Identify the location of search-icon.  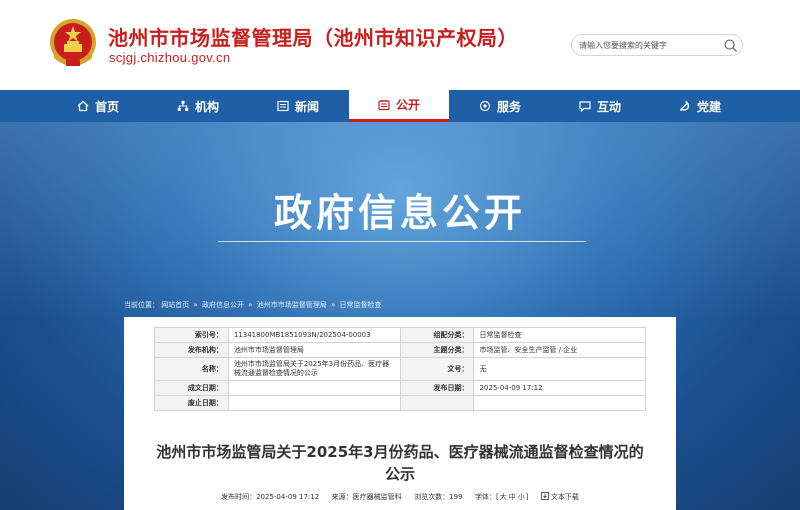
(730, 45).